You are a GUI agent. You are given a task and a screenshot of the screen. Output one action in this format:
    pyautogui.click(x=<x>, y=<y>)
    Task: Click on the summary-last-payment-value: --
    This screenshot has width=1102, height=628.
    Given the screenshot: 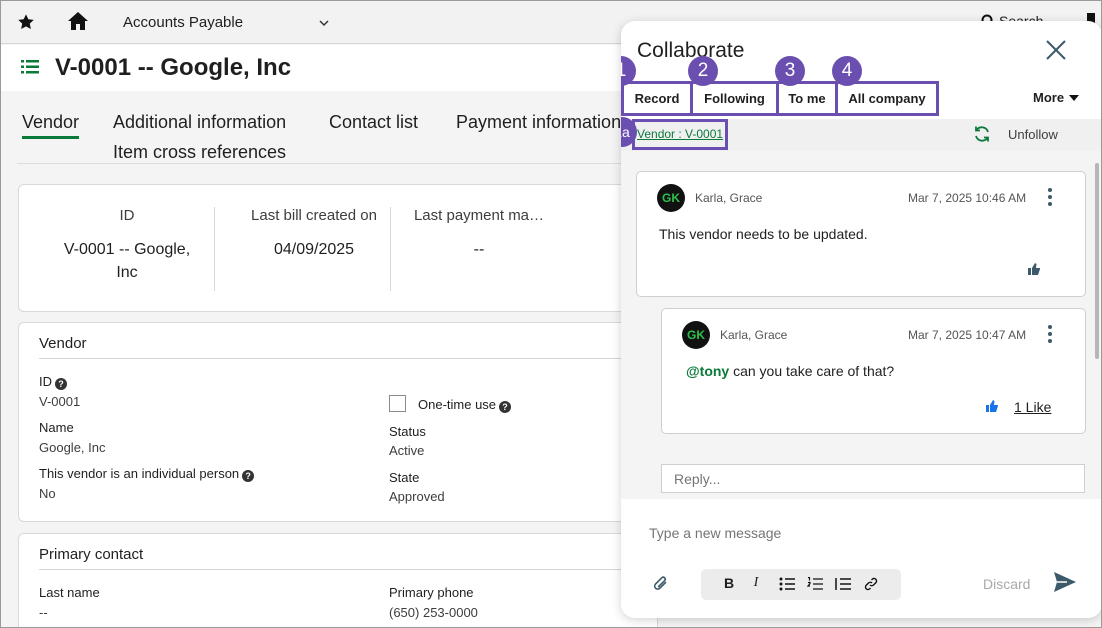 What is the action you would take?
    pyautogui.click(x=479, y=249)
    